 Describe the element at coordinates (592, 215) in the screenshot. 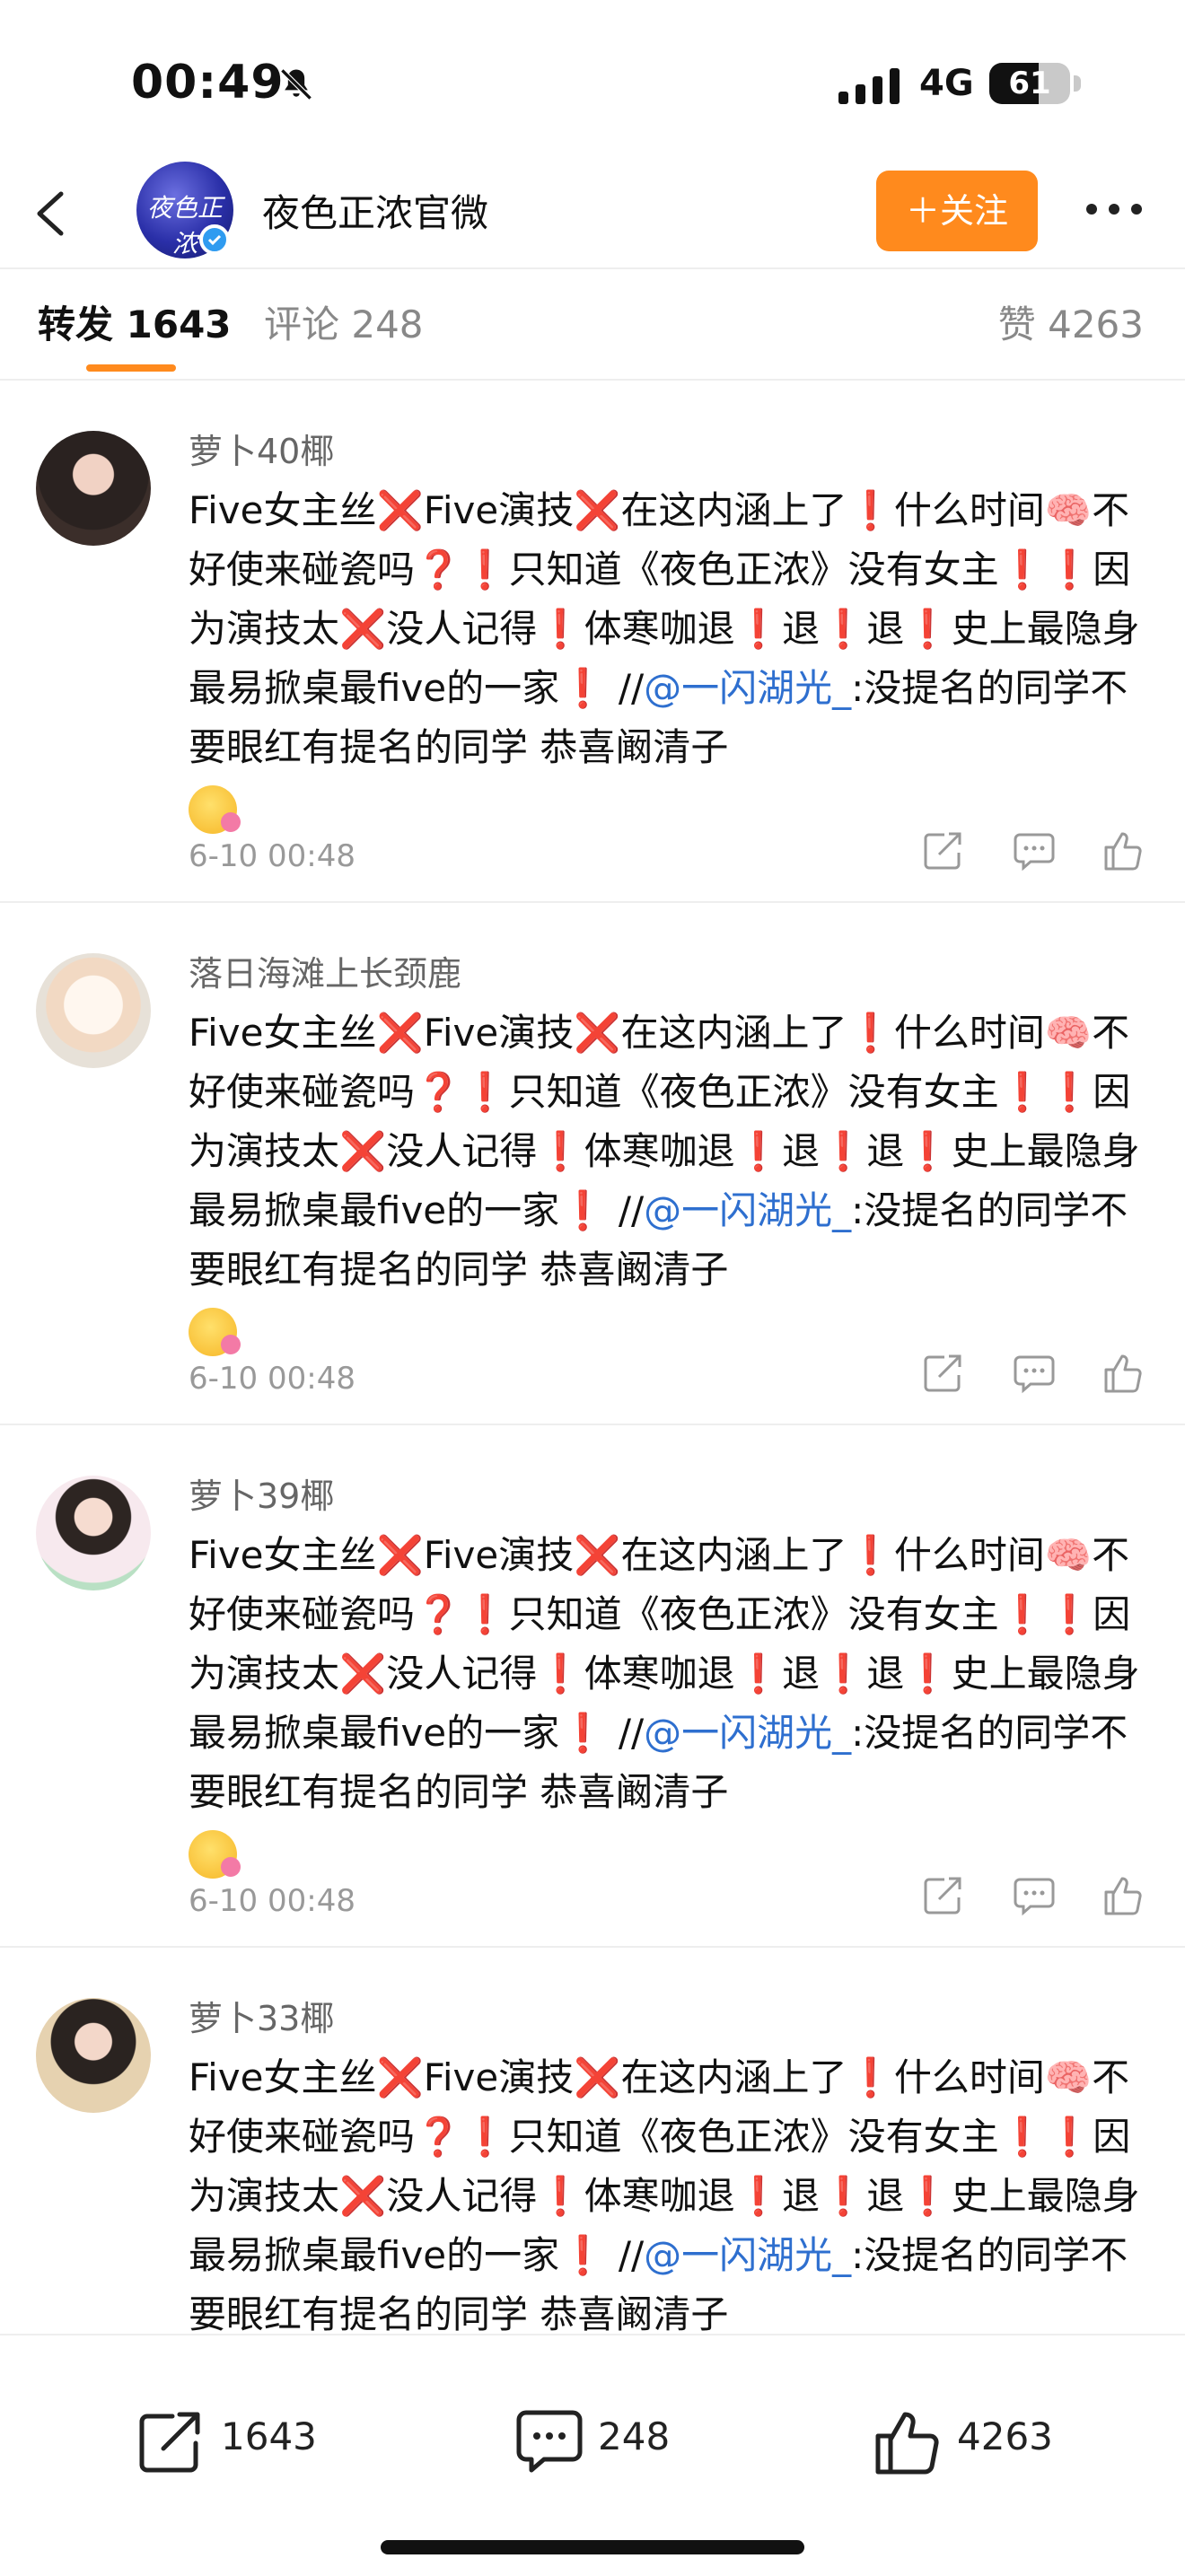

I see `header: 夜色正浓 夜色正浓官微 ＋关注` at that location.